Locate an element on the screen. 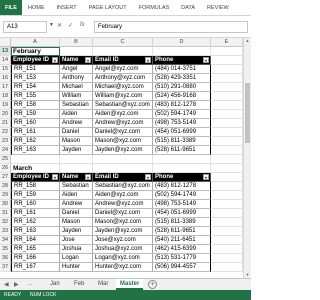 The height and width of the screenshot is (300, 320). name-cell: Hunter is located at coordinates (76, 267).